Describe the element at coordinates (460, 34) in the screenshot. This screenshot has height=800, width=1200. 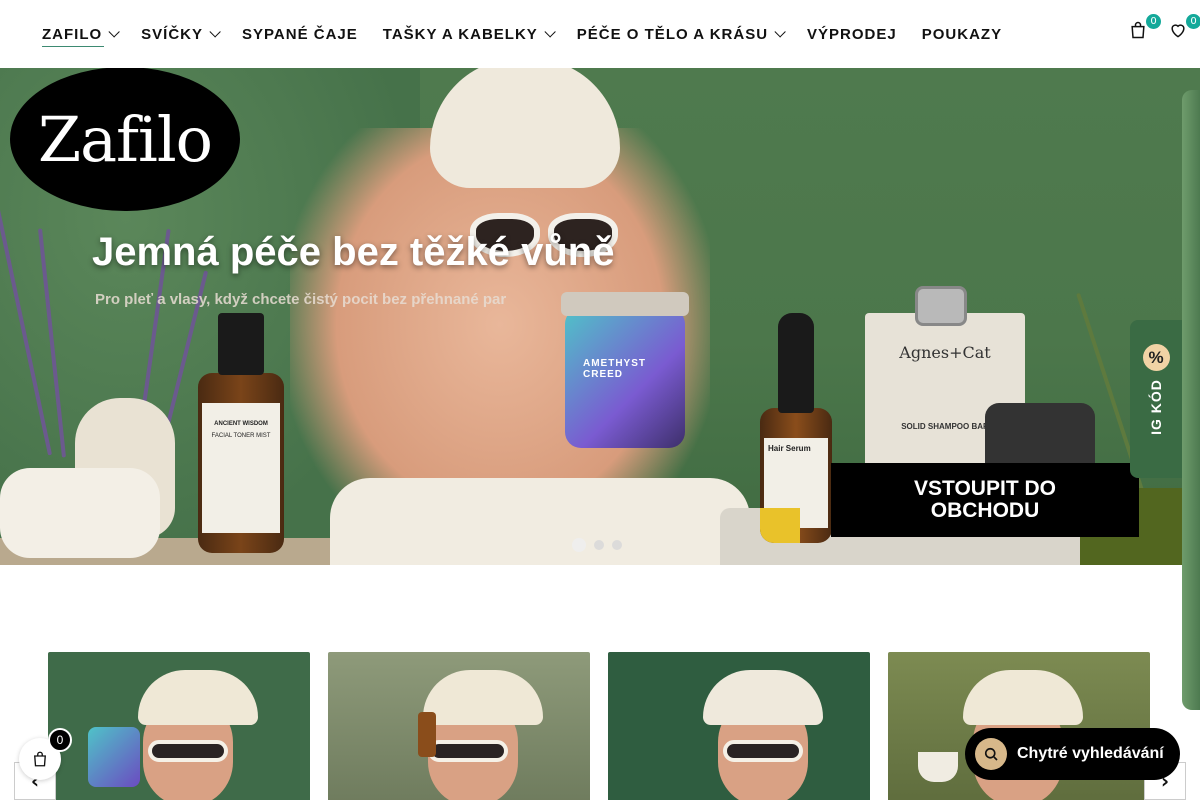
I see `nav-item-label: TAŠKY A KABELKY` at that location.